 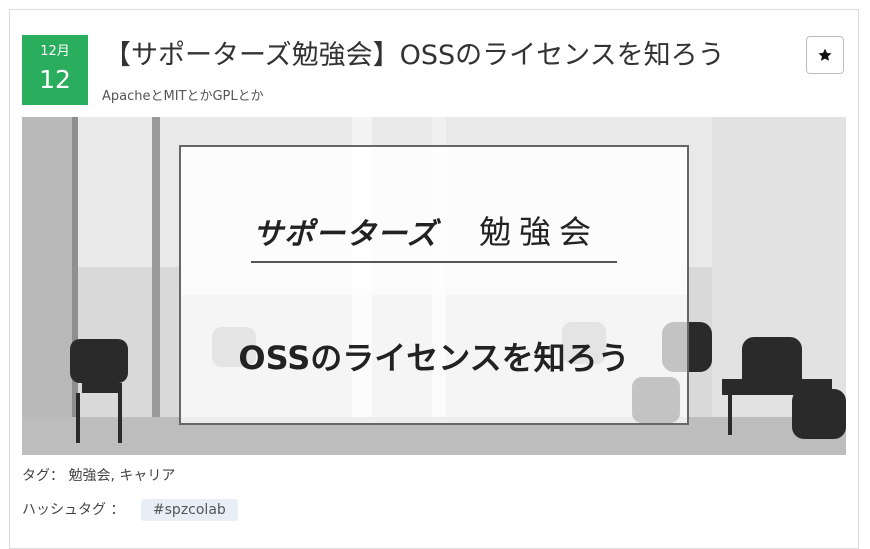 I want to click on event-hashtag-row: ハッシュタグ ： #spzcolab, so click(x=130, y=510).